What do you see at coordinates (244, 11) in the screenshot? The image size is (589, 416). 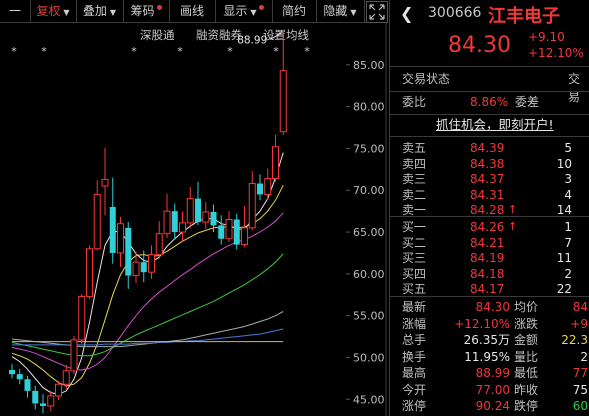 I see `toolbar-display-button: 显示 ▼` at bounding box center [244, 11].